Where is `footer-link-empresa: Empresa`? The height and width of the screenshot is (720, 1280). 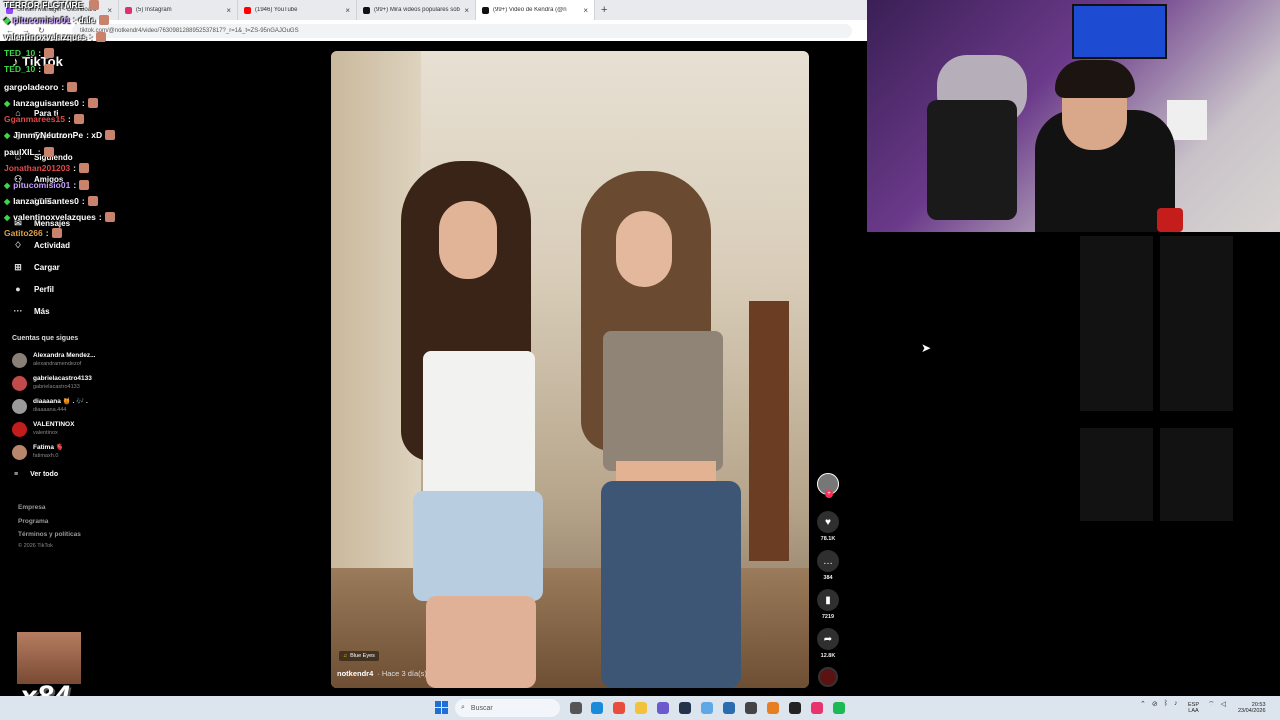 footer-link-empresa: Empresa is located at coordinates (31, 507).